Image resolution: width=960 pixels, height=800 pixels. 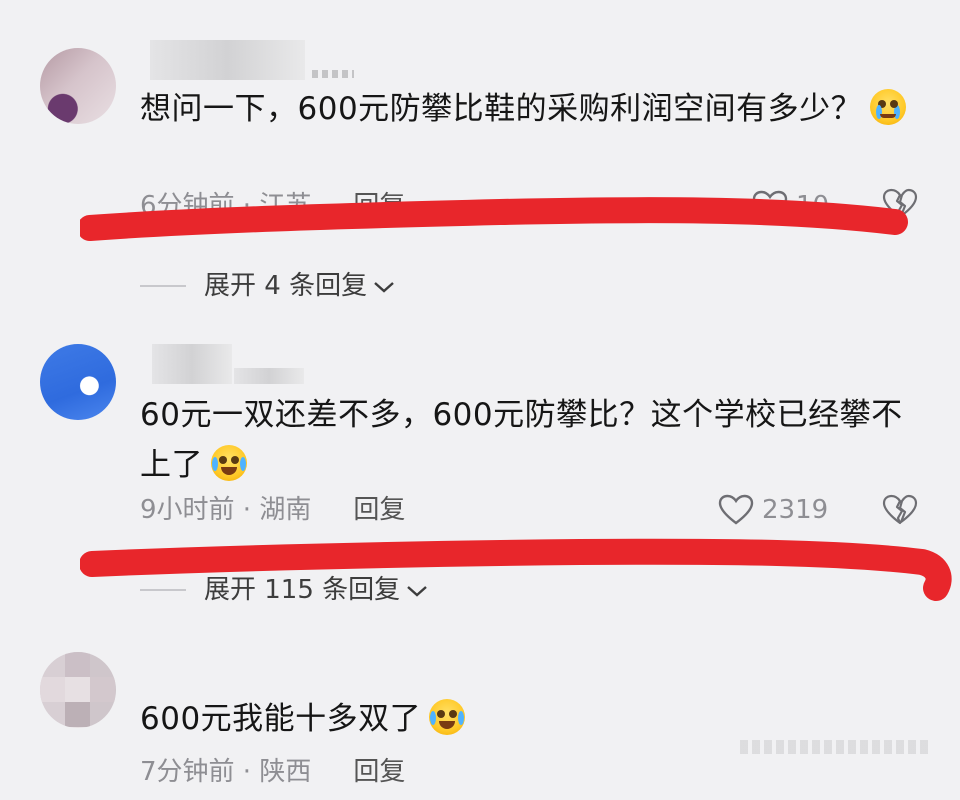 What do you see at coordinates (333, 74) in the screenshot?
I see `username-redacted-suffix` at bounding box center [333, 74].